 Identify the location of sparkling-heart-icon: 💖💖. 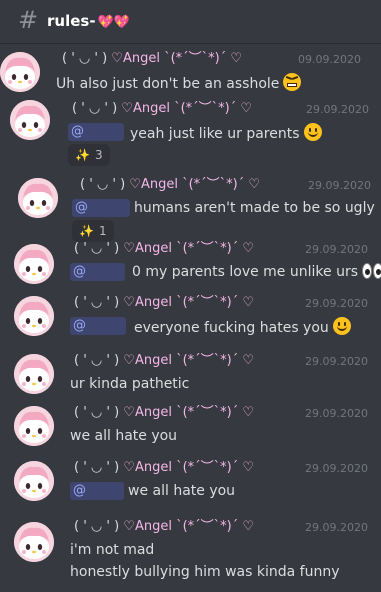
(113, 22).